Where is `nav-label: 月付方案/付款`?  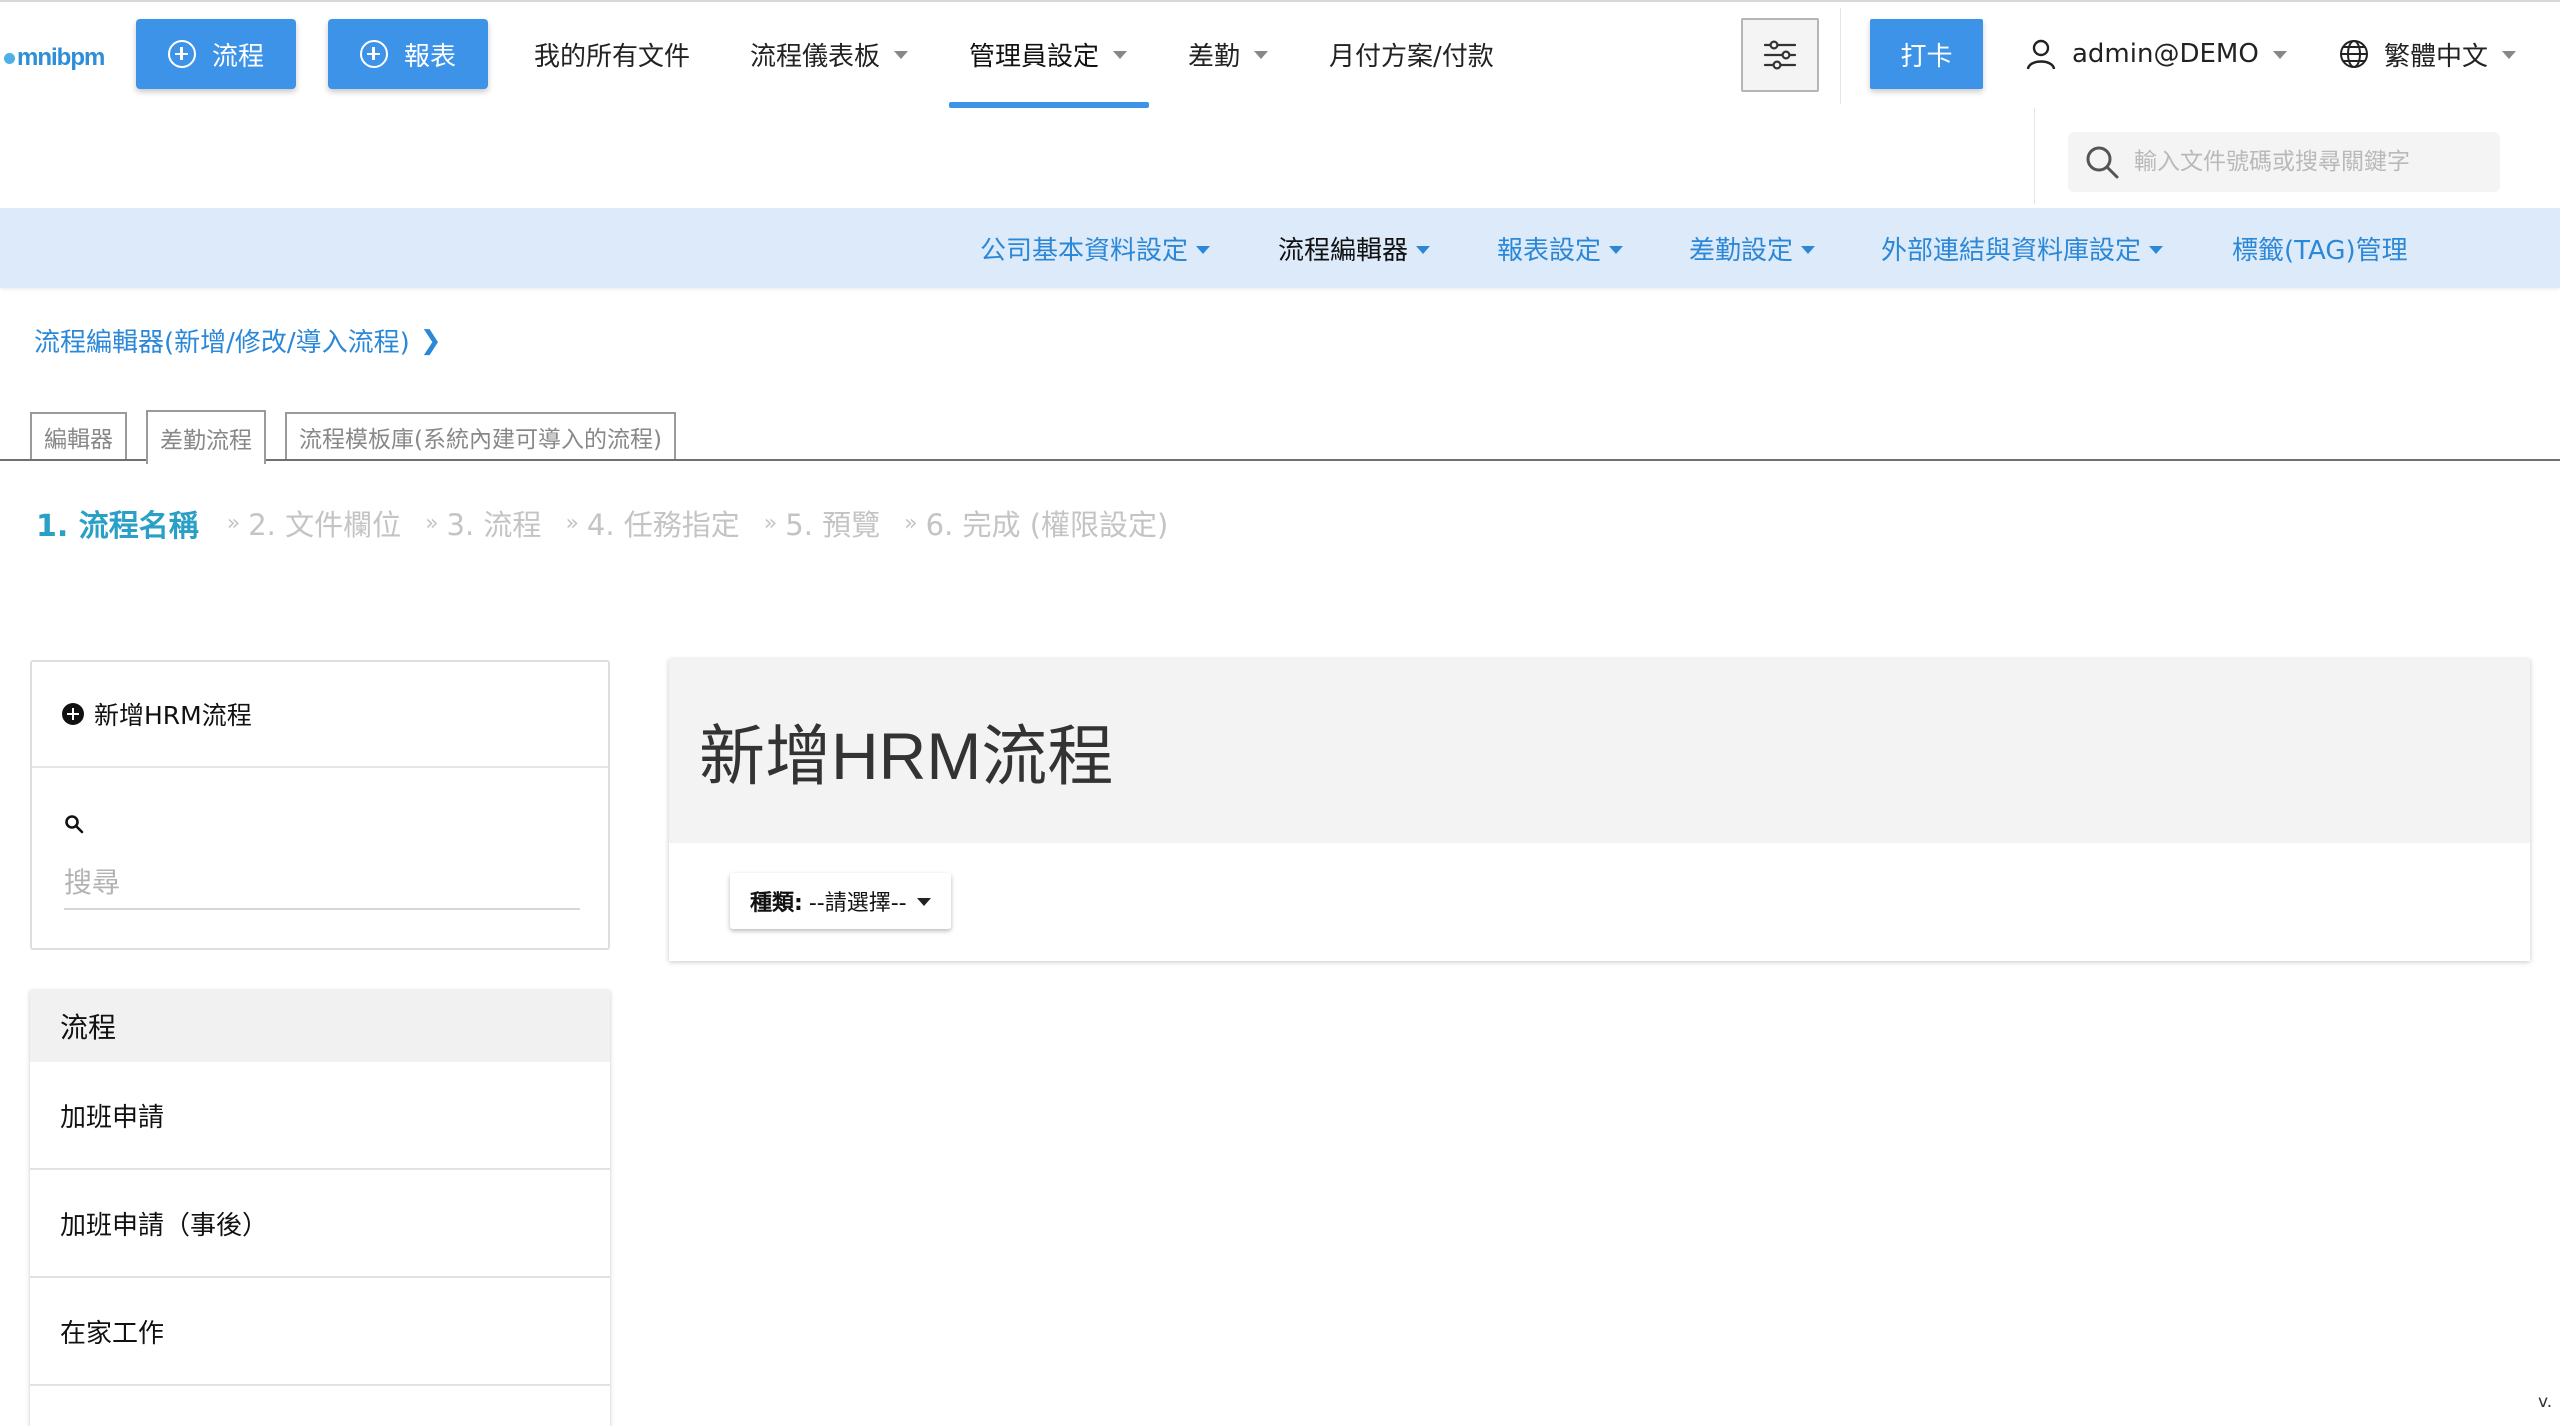 nav-label: 月付方案/付款 is located at coordinates (1411, 56).